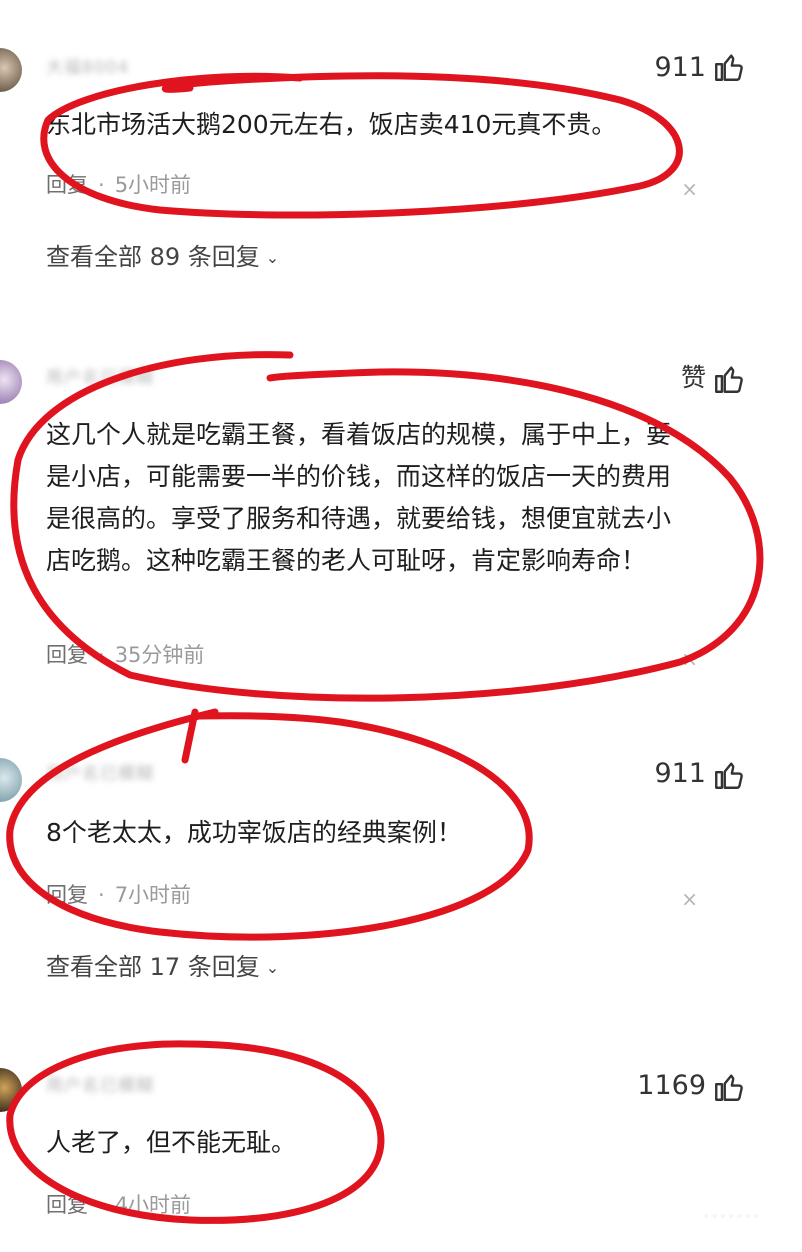 The image size is (802, 1252). Describe the element at coordinates (153, 257) in the screenshot. I see `view-all-replies-label: 查看全部 89 条回复` at that location.